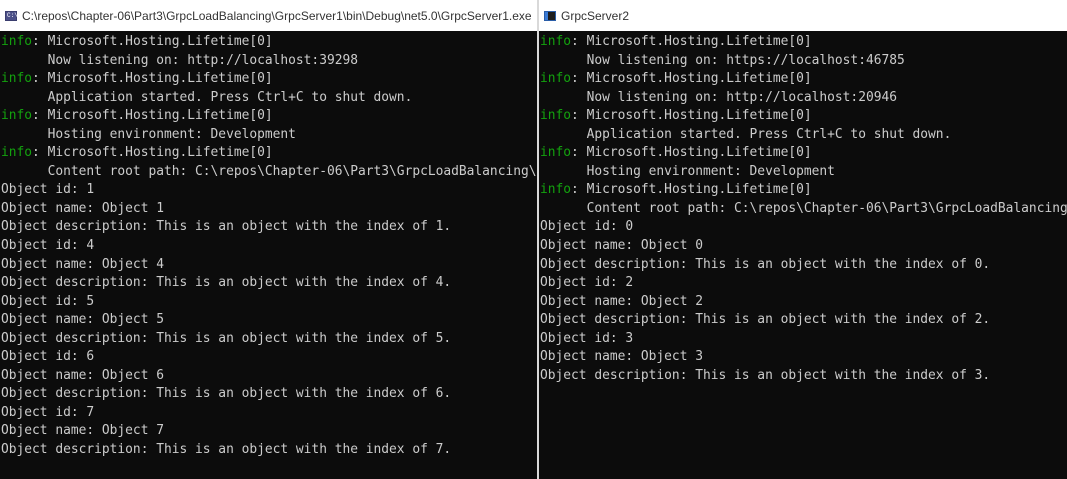 The image size is (1067, 479). I want to click on window-title-bar: GrpcServer2, so click(803, 15).